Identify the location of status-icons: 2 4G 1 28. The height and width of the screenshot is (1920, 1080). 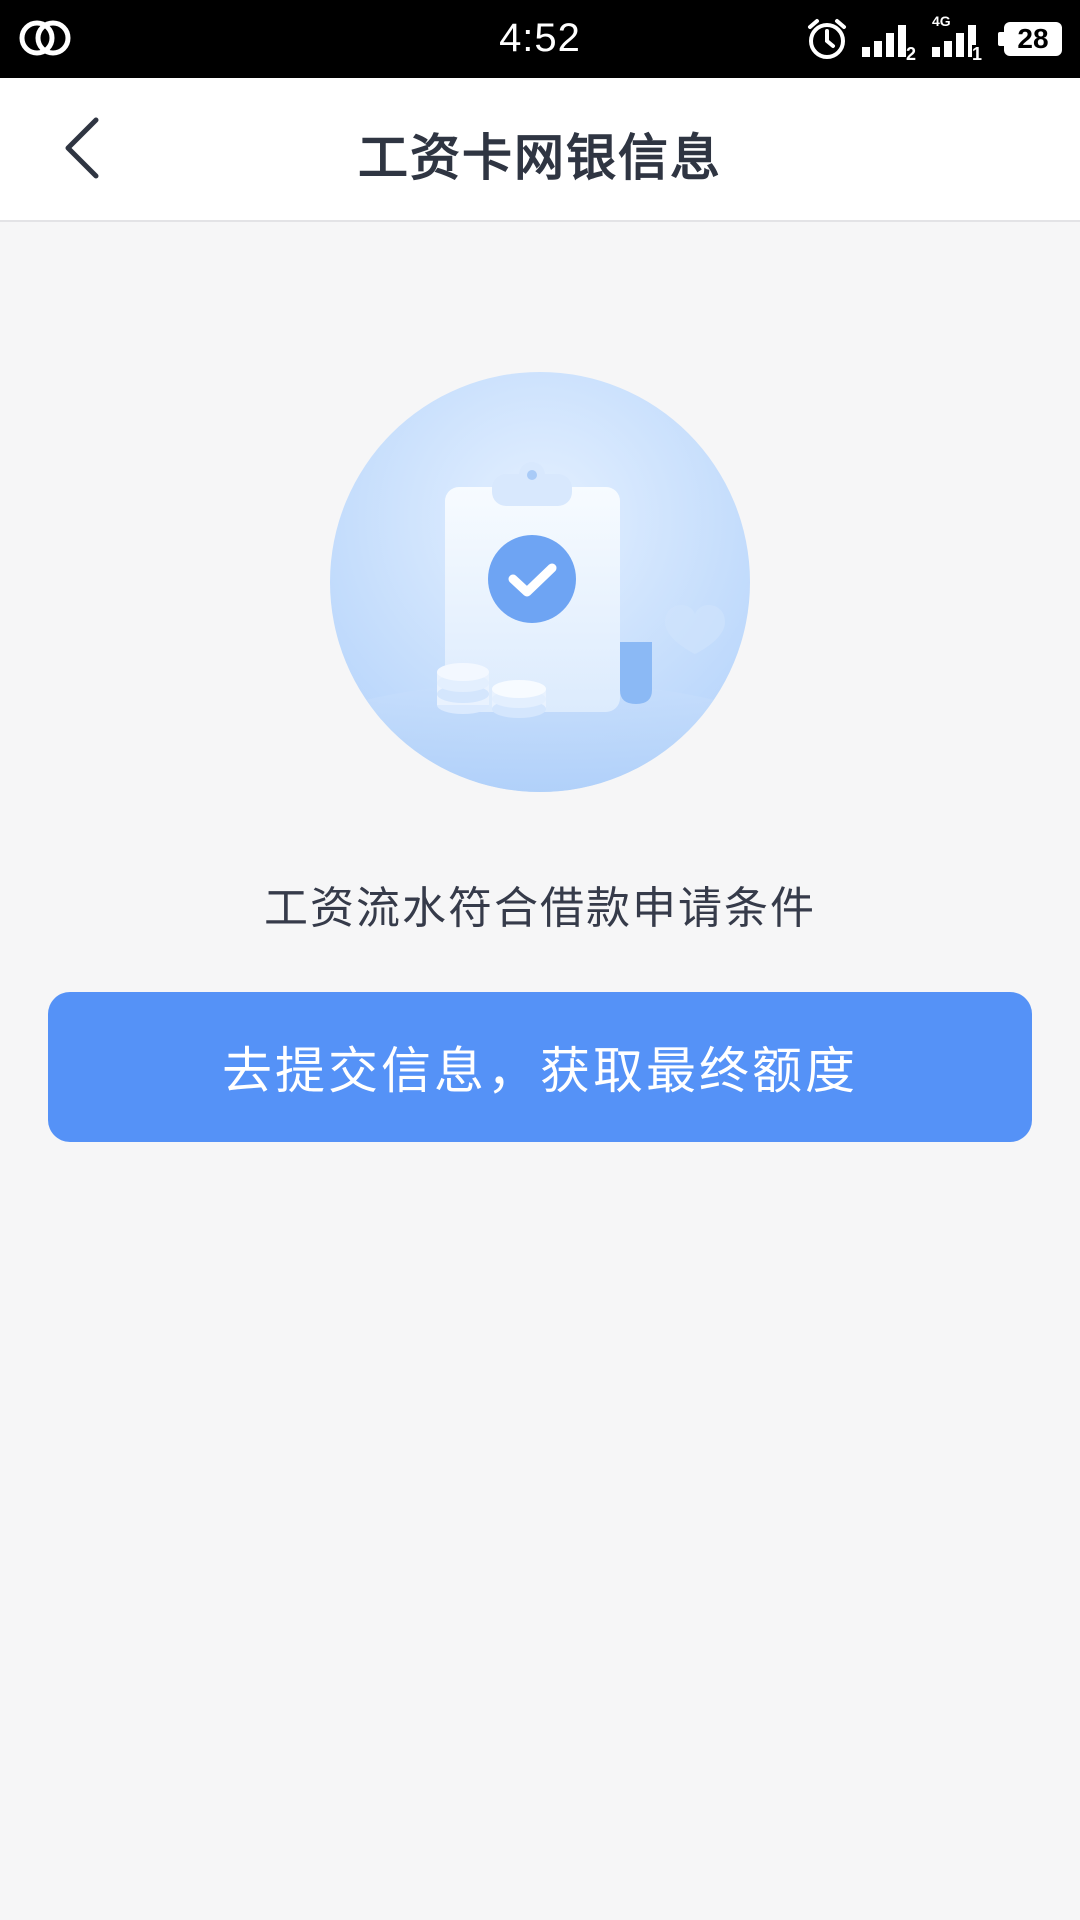
(934, 38).